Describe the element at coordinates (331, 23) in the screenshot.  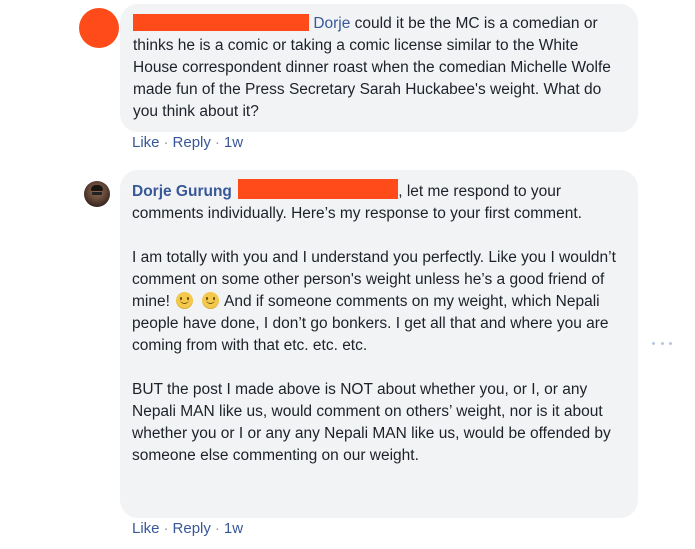
I see `mention-link: Dorje` at that location.